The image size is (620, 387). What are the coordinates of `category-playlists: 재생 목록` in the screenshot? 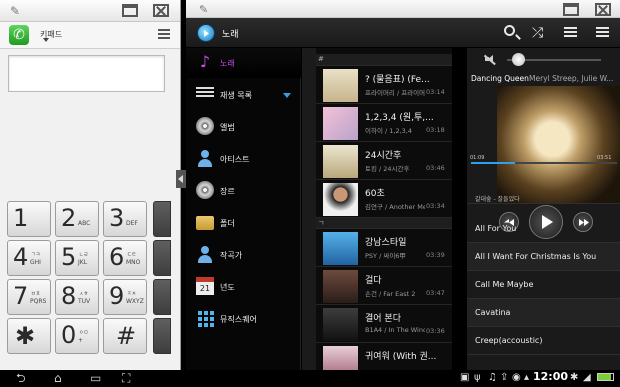 It's located at (243, 95).